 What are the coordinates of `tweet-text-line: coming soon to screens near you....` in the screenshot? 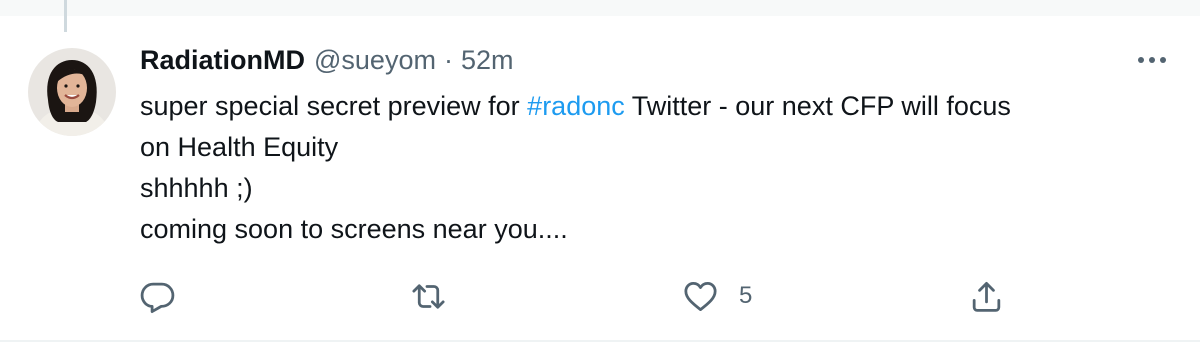 It's located at (354, 229).